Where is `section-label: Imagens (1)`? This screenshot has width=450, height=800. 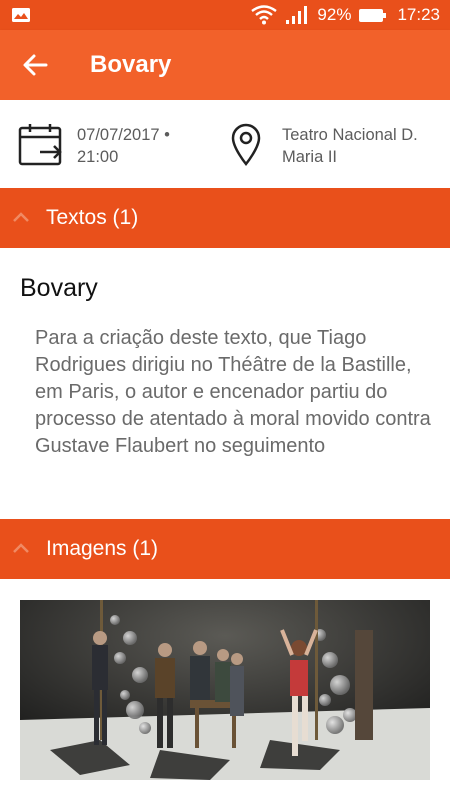 section-label: Imagens (1) is located at coordinates (102, 548).